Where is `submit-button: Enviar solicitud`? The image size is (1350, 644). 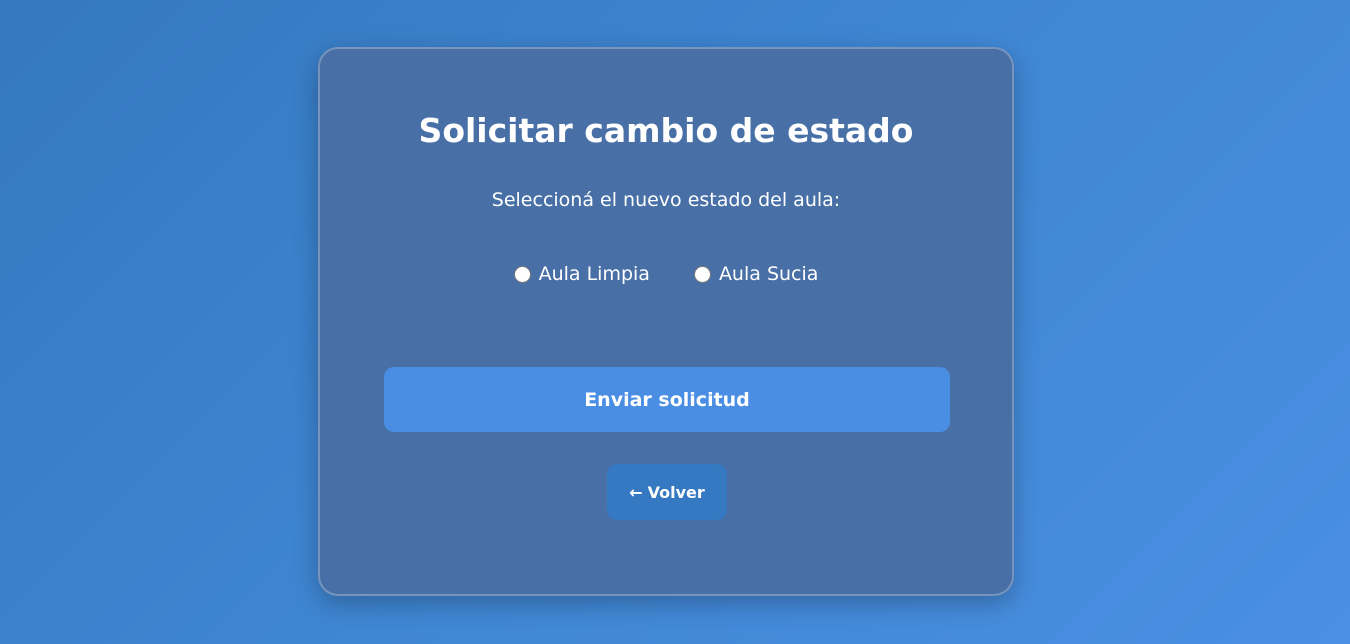
submit-button: Enviar solicitud is located at coordinates (667, 399).